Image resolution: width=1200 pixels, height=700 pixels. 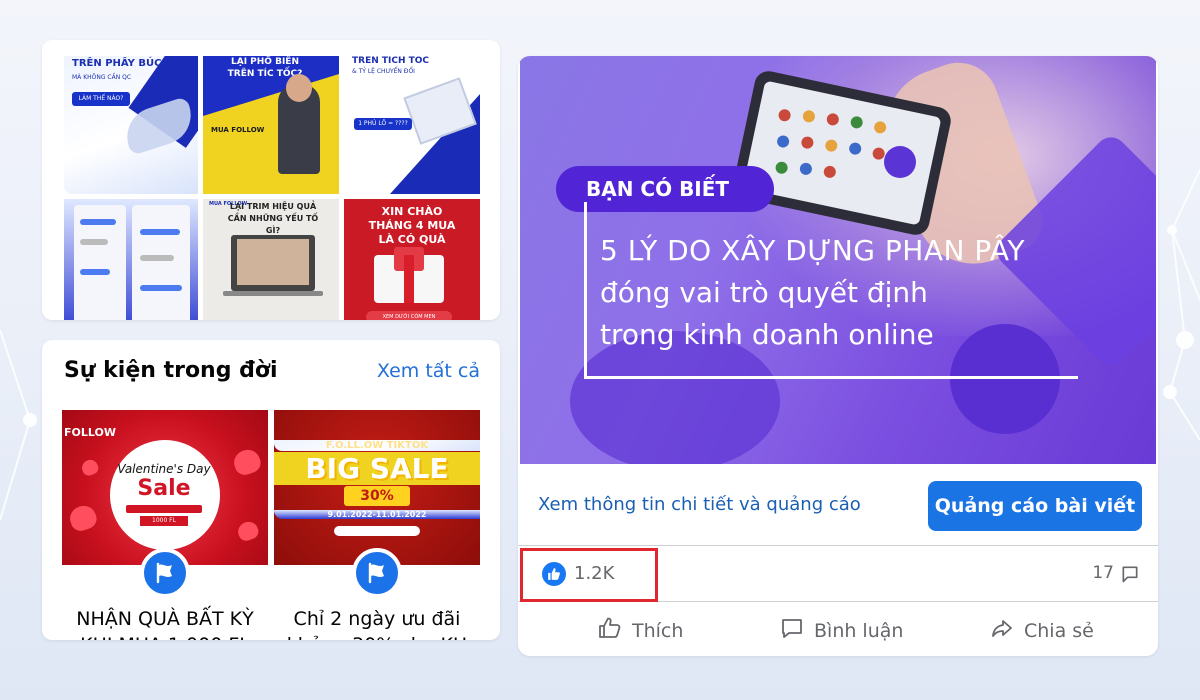 What do you see at coordinates (610, 630) in the screenshot?
I see `thumbs-up-icon` at bounding box center [610, 630].